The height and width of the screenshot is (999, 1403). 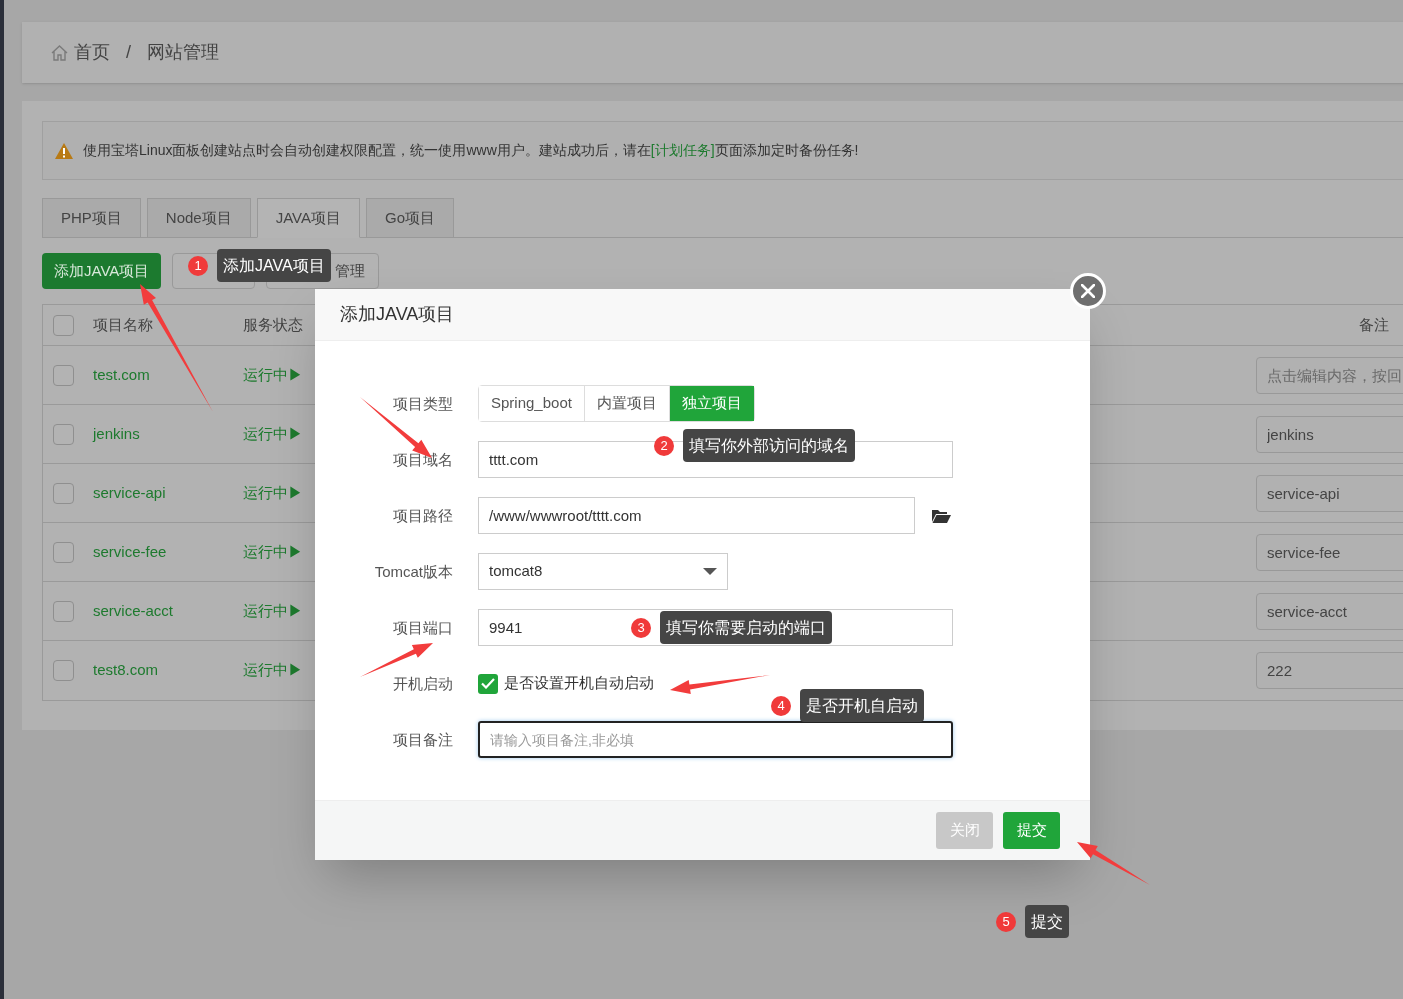 What do you see at coordinates (423, 459) in the screenshot?
I see `field-label: 项目域名` at bounding box center [423, 459].